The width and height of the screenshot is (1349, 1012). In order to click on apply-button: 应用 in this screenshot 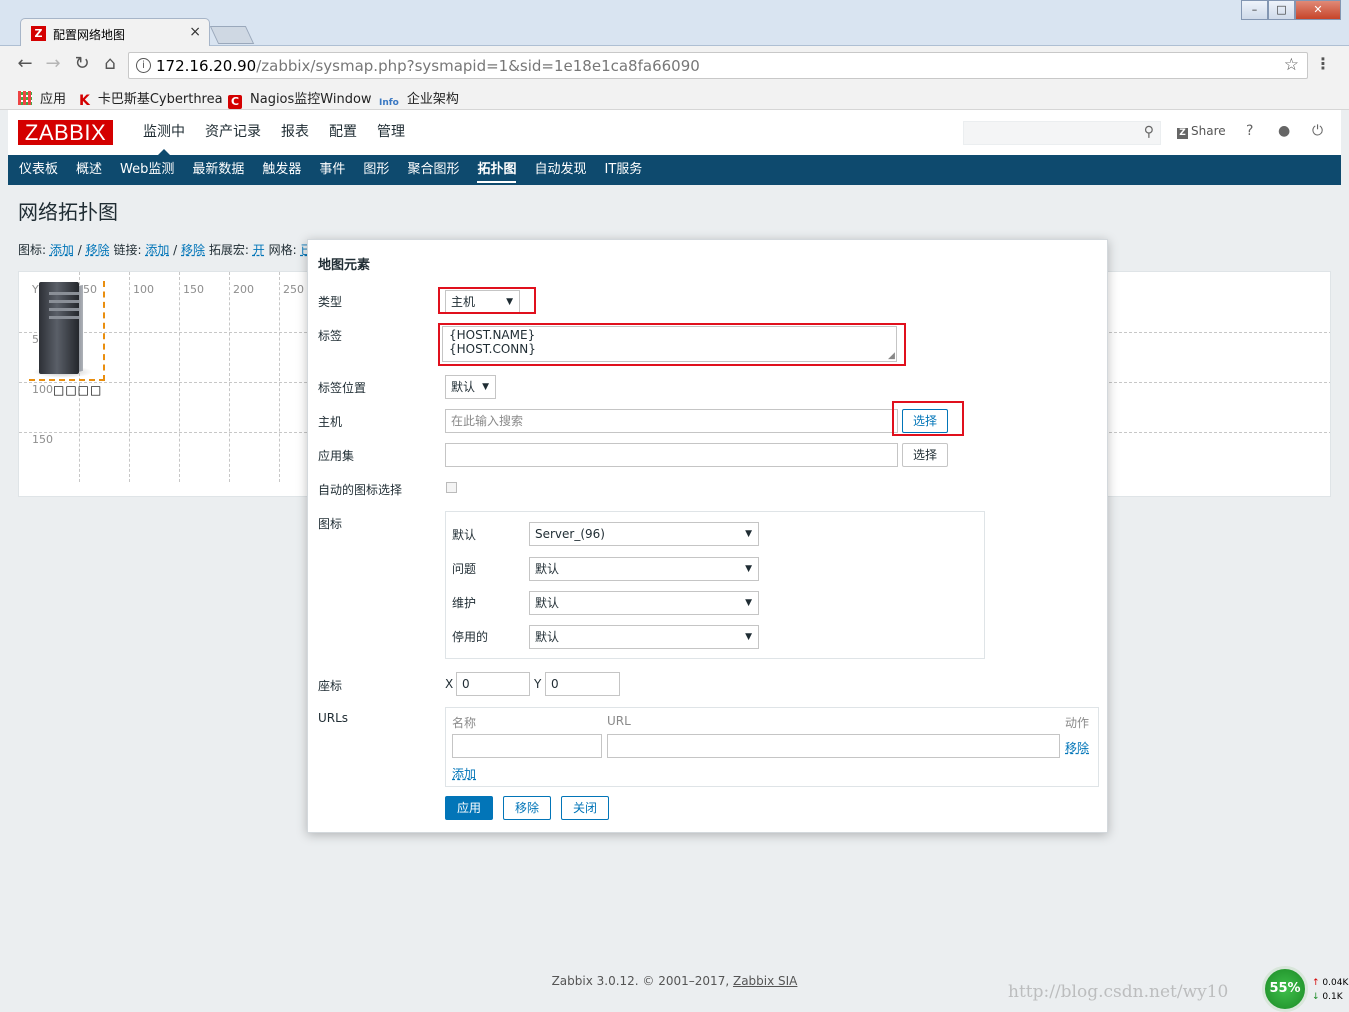, I will do `click(469, 808)`.